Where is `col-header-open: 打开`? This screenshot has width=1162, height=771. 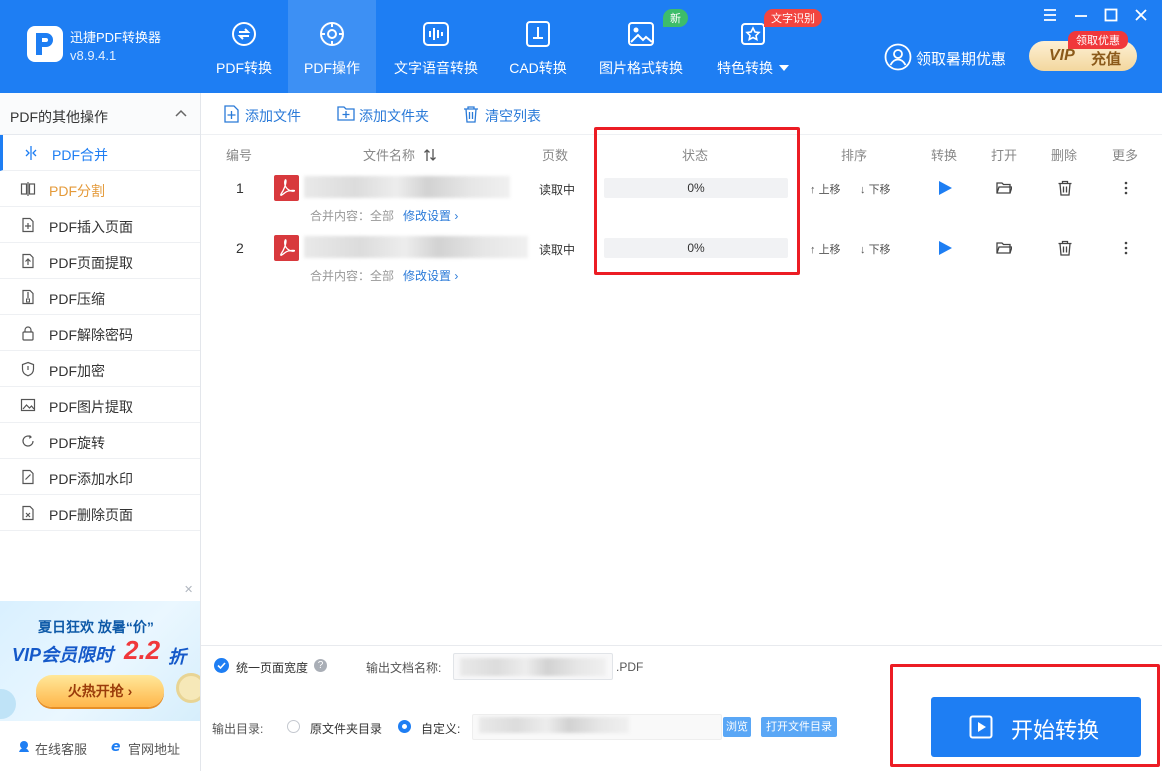 col-header-open: 打开 is located at coordinates (1004, 155).